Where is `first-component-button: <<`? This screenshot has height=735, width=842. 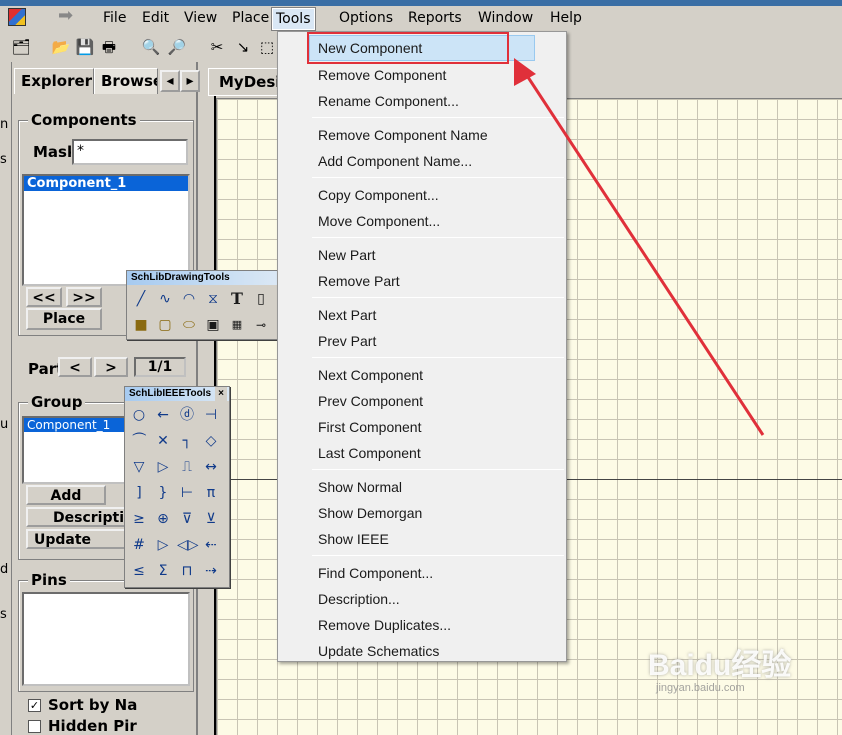
first-component-button: << is located at coordinates (44, 297).